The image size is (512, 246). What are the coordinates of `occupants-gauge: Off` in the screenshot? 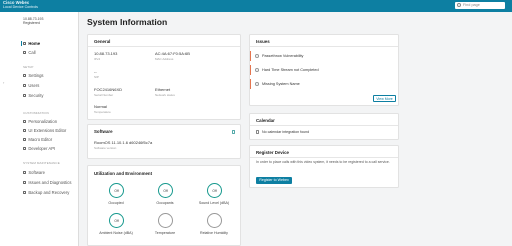 It's located at (165, 190).